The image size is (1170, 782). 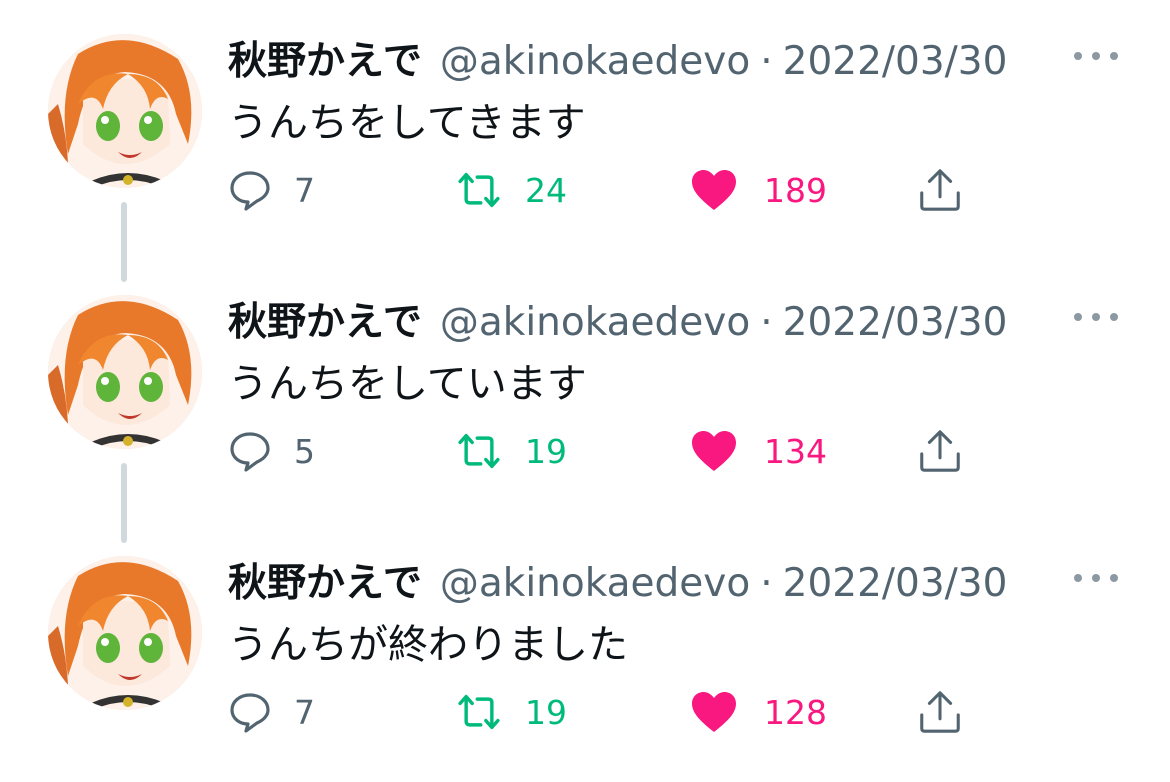 I want to click on tweet-actions: 5 19 134, so click(x=585, y=451).